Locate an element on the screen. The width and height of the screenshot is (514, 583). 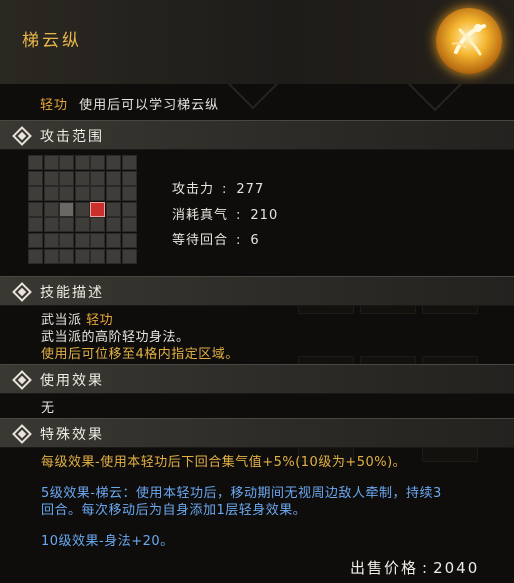
sell-price: 出售价格:2040 is located at coordinates (415, 568).